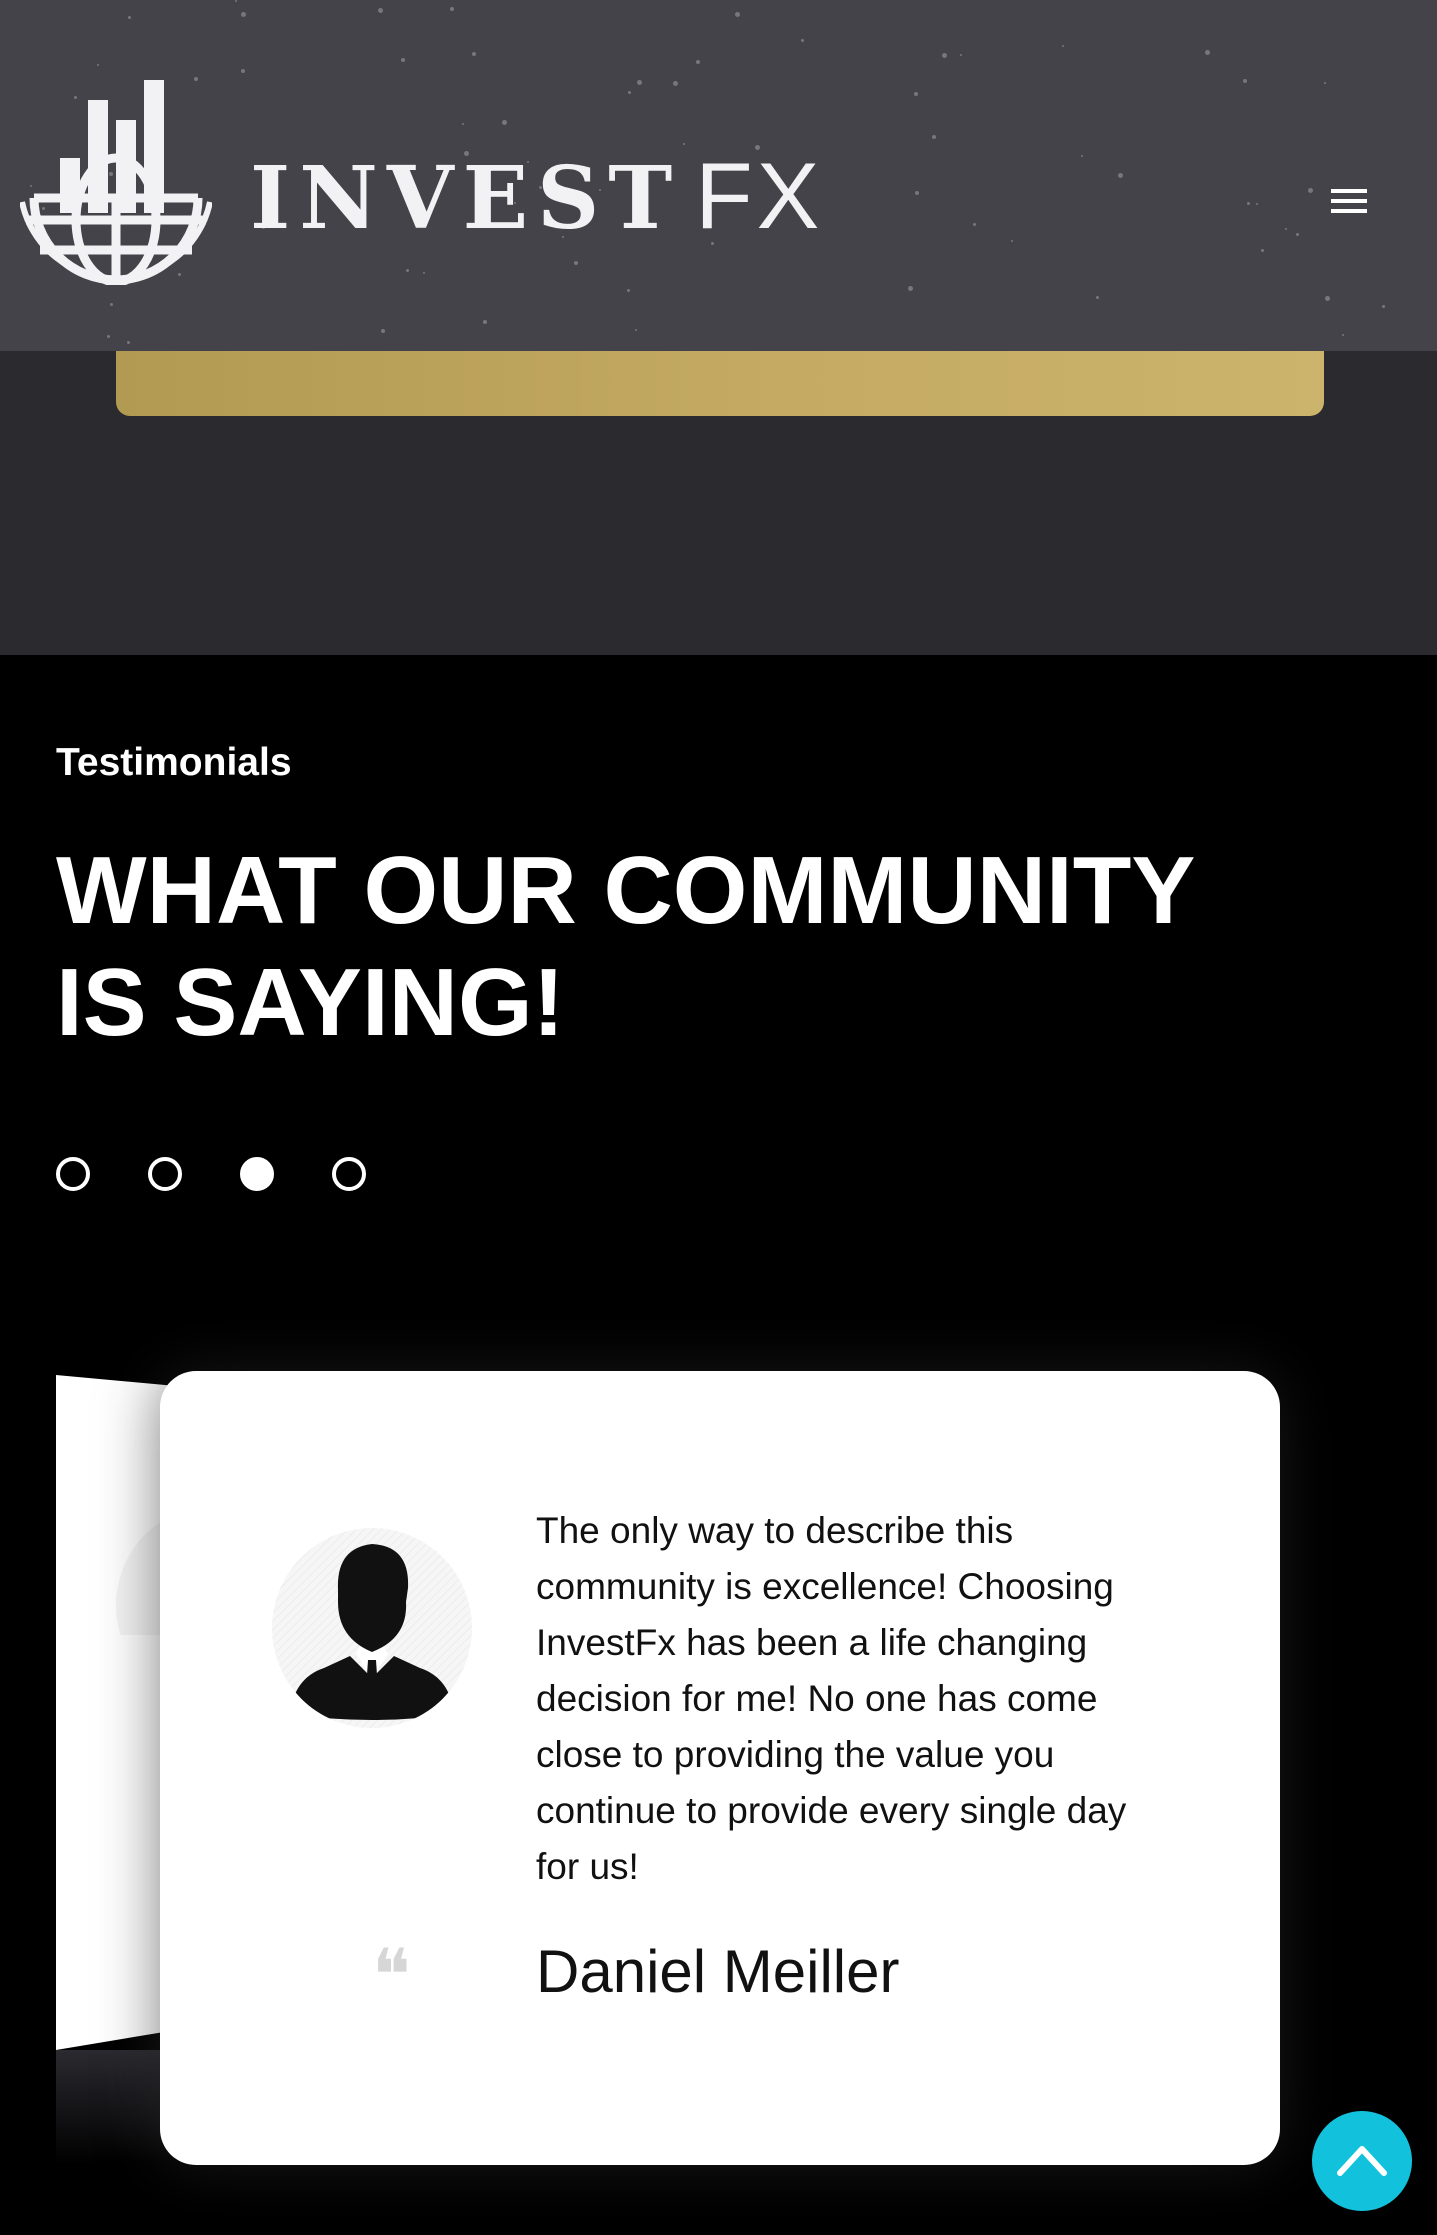 This screenshot has height=2235, width=1437. What do you see at coordinates (310, 1002) in the screenshot?
I see `heading-line-2: IS SAYING!` at bounding box center [310, 1002].